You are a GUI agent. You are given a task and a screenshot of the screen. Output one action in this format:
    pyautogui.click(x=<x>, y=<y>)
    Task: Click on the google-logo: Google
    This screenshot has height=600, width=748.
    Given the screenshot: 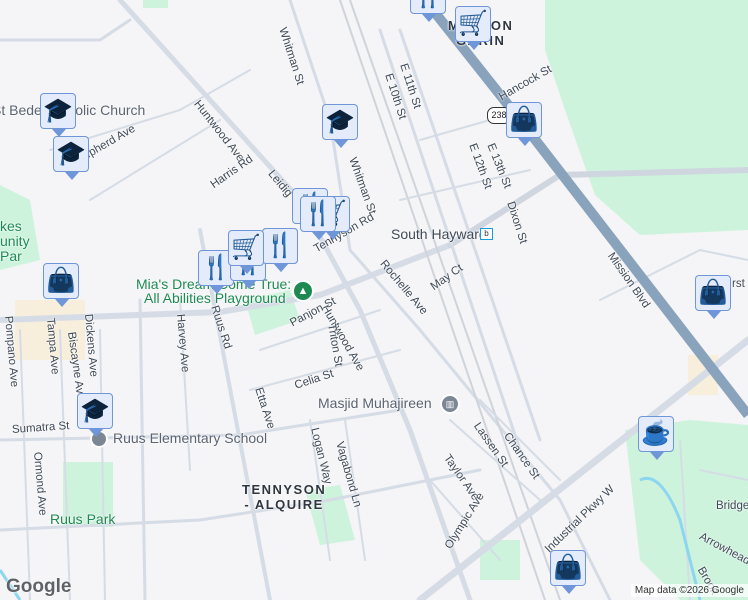 What is the action you would take?
    pyautogui.click(x=39, y=586)
    